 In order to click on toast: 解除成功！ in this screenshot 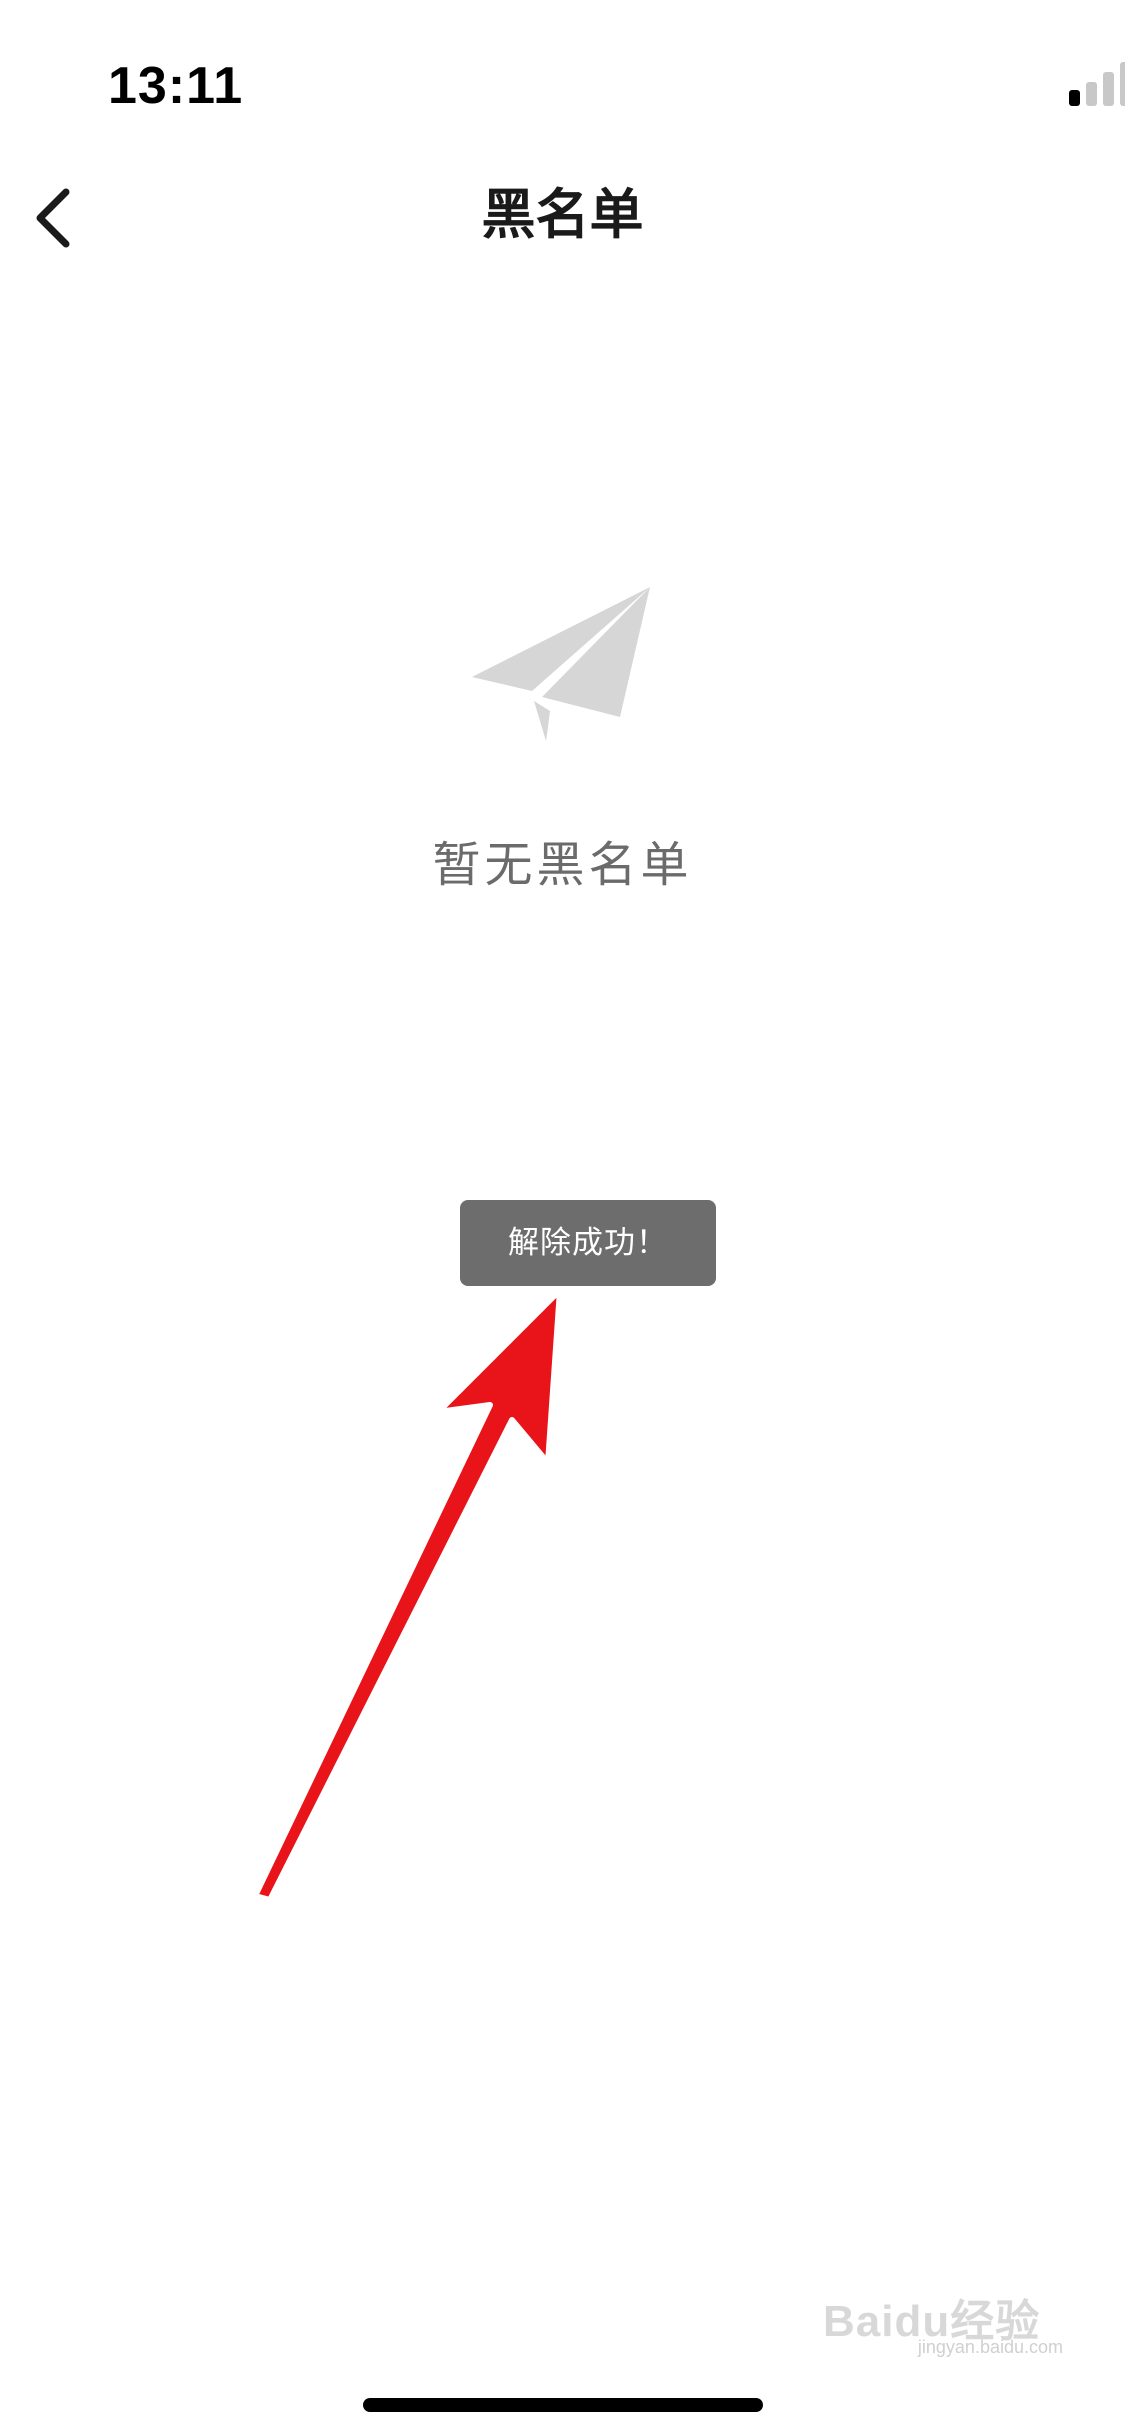, I will do `click(588, 1243)`.